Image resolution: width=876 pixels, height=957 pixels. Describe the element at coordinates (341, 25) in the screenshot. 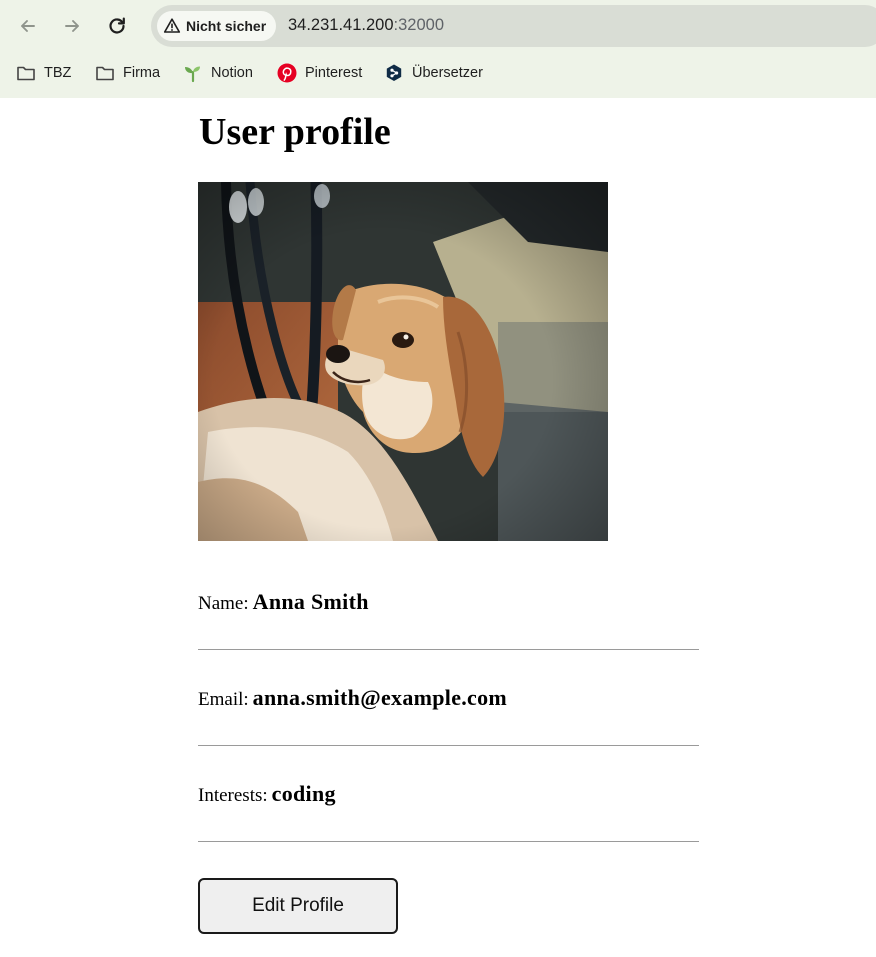

I see `url-host: 34.231.41.200` at that location.